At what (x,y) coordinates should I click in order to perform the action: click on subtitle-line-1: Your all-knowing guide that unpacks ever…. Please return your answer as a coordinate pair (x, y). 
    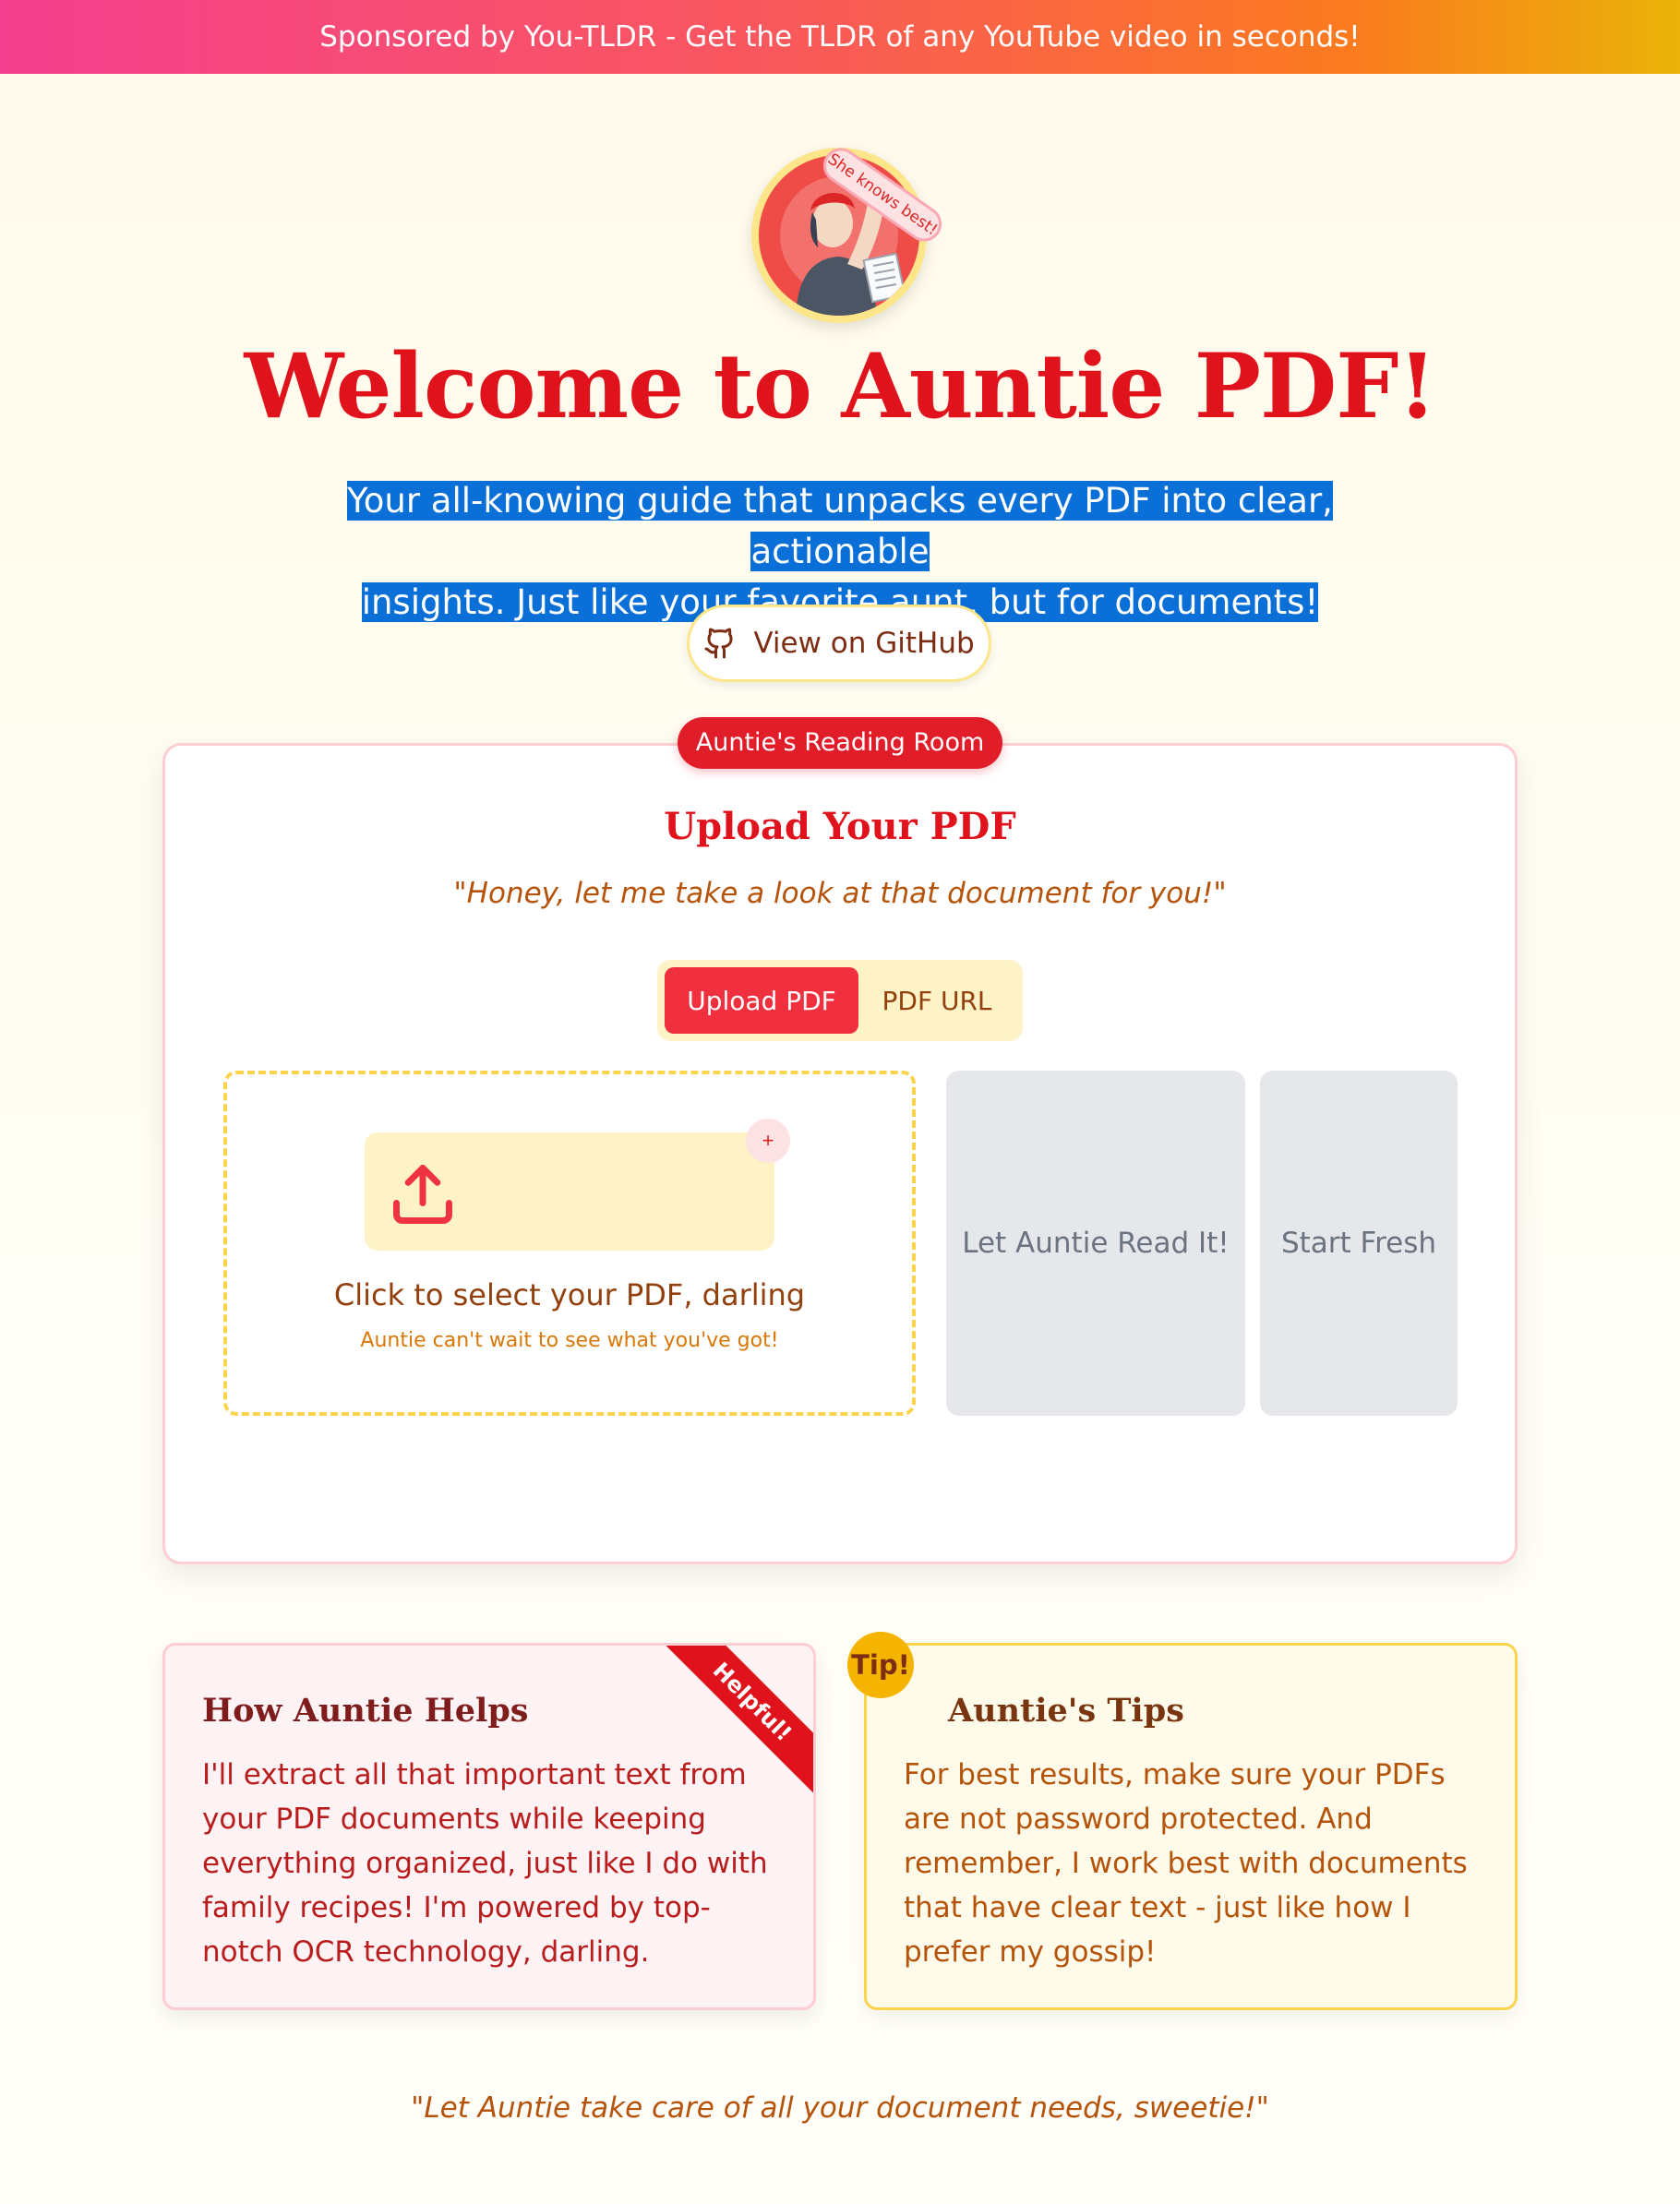
    Looking at the image, I should click on (840, 526).